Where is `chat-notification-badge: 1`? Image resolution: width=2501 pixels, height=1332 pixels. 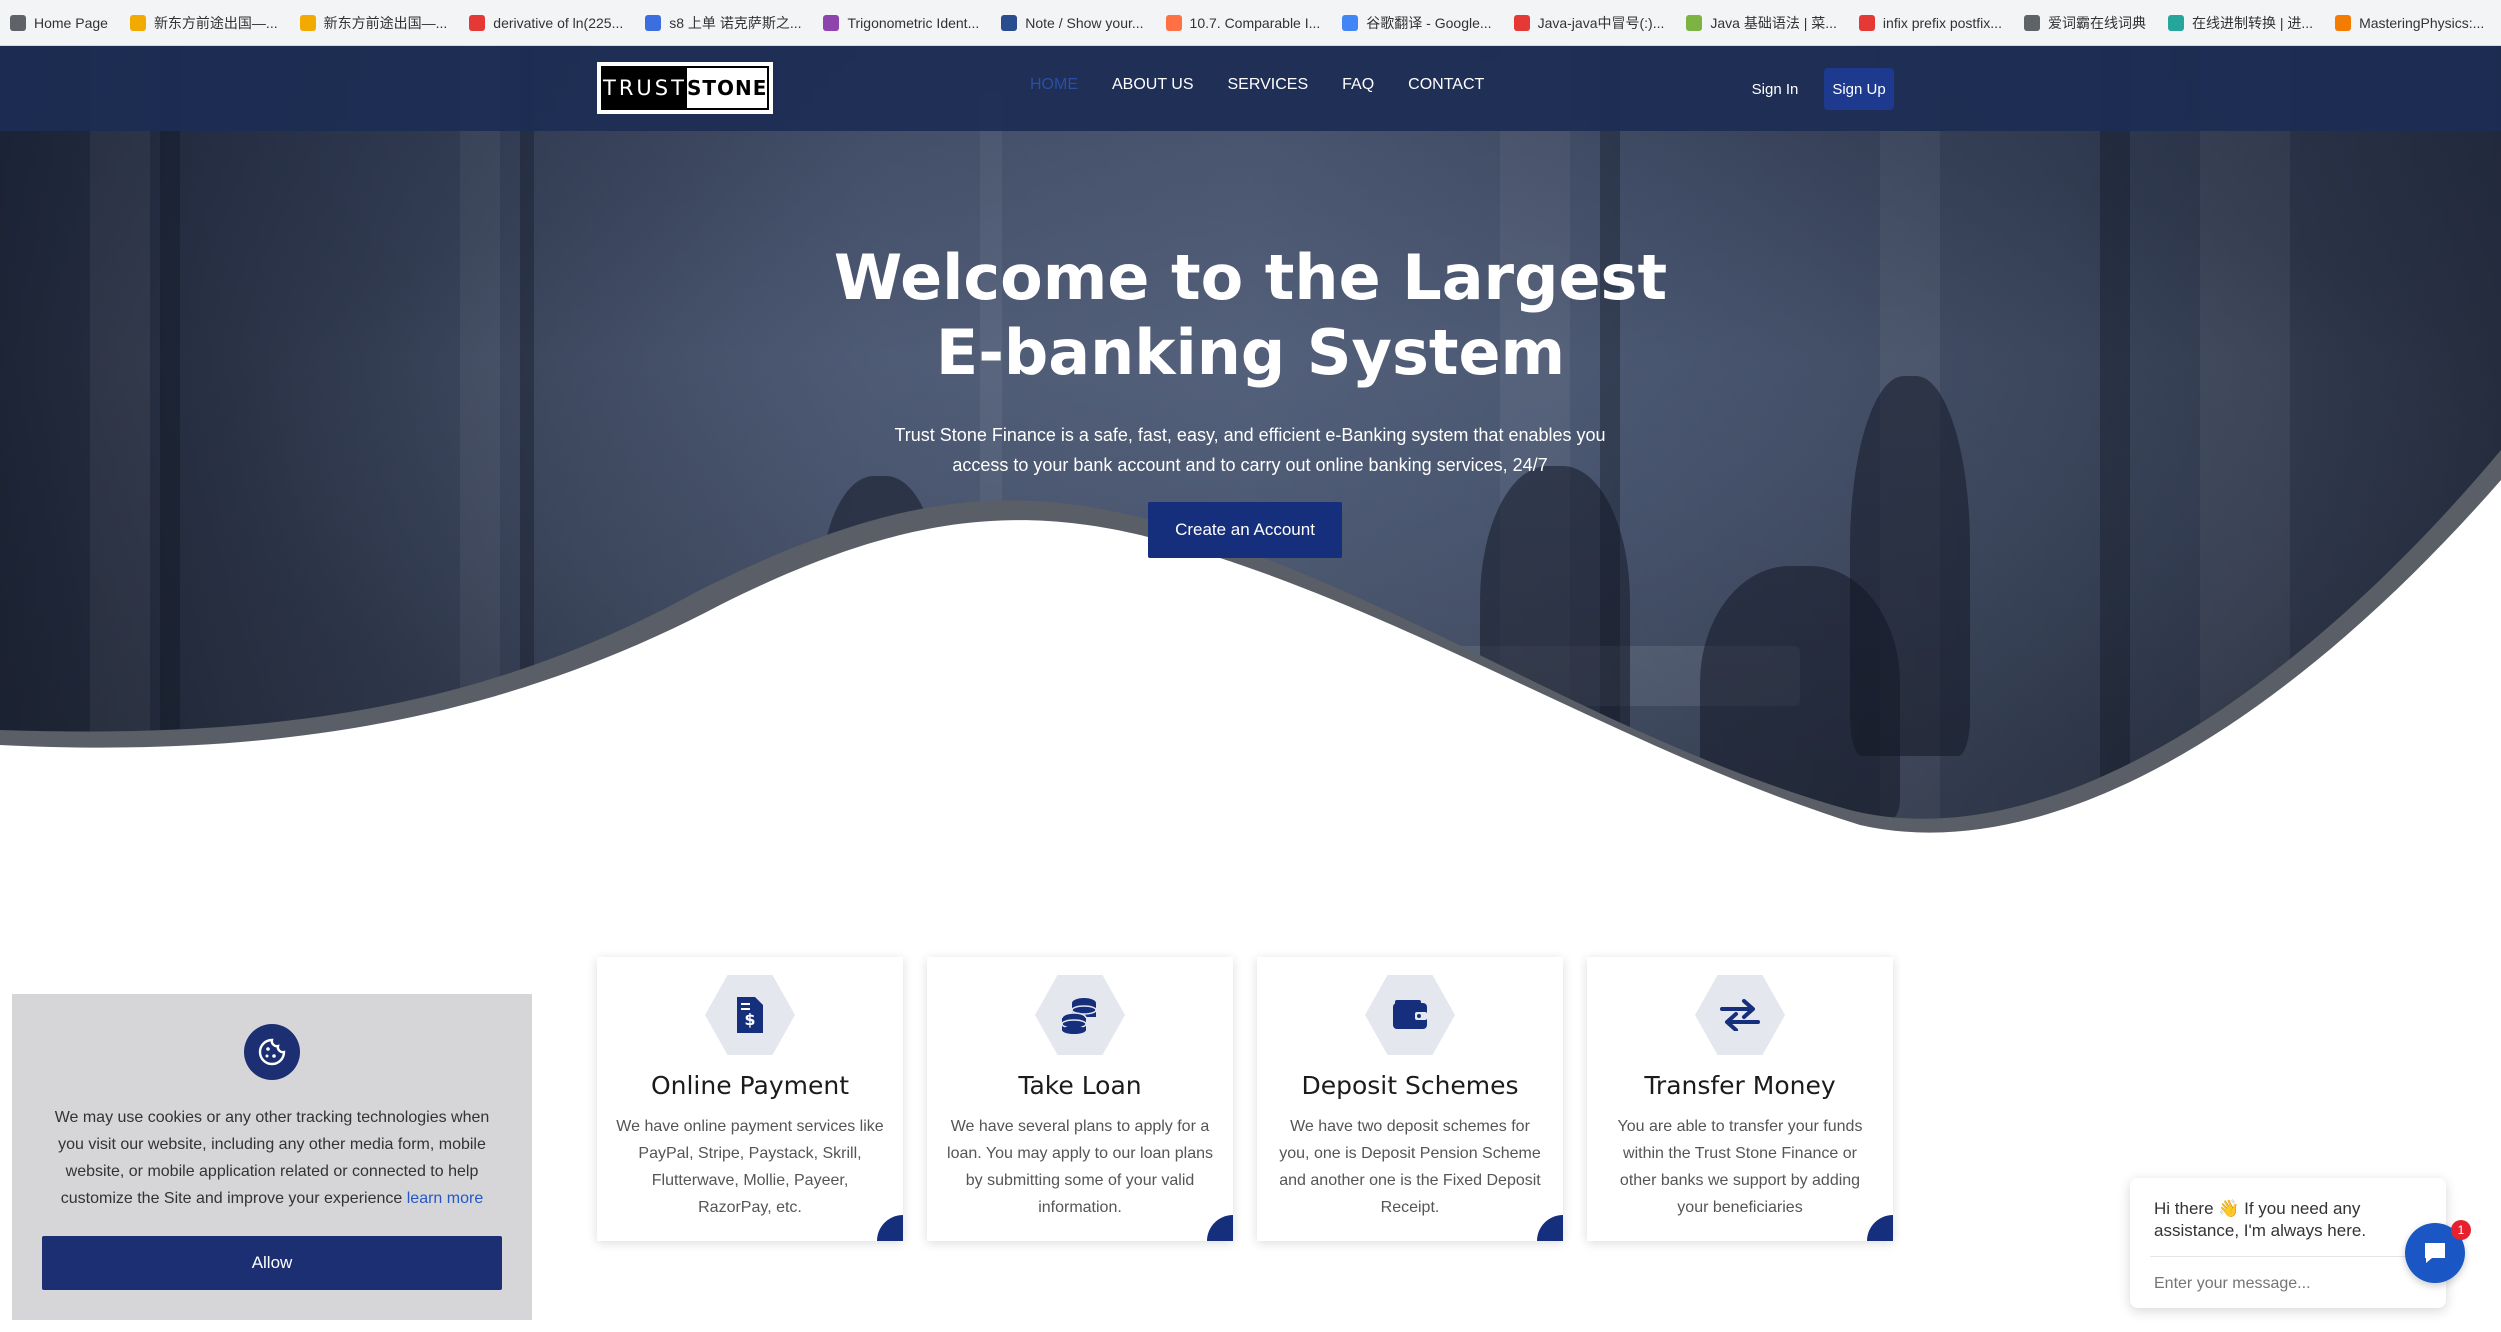 chat-notification-badge: 1 is located at coordinates (2461, 1230).